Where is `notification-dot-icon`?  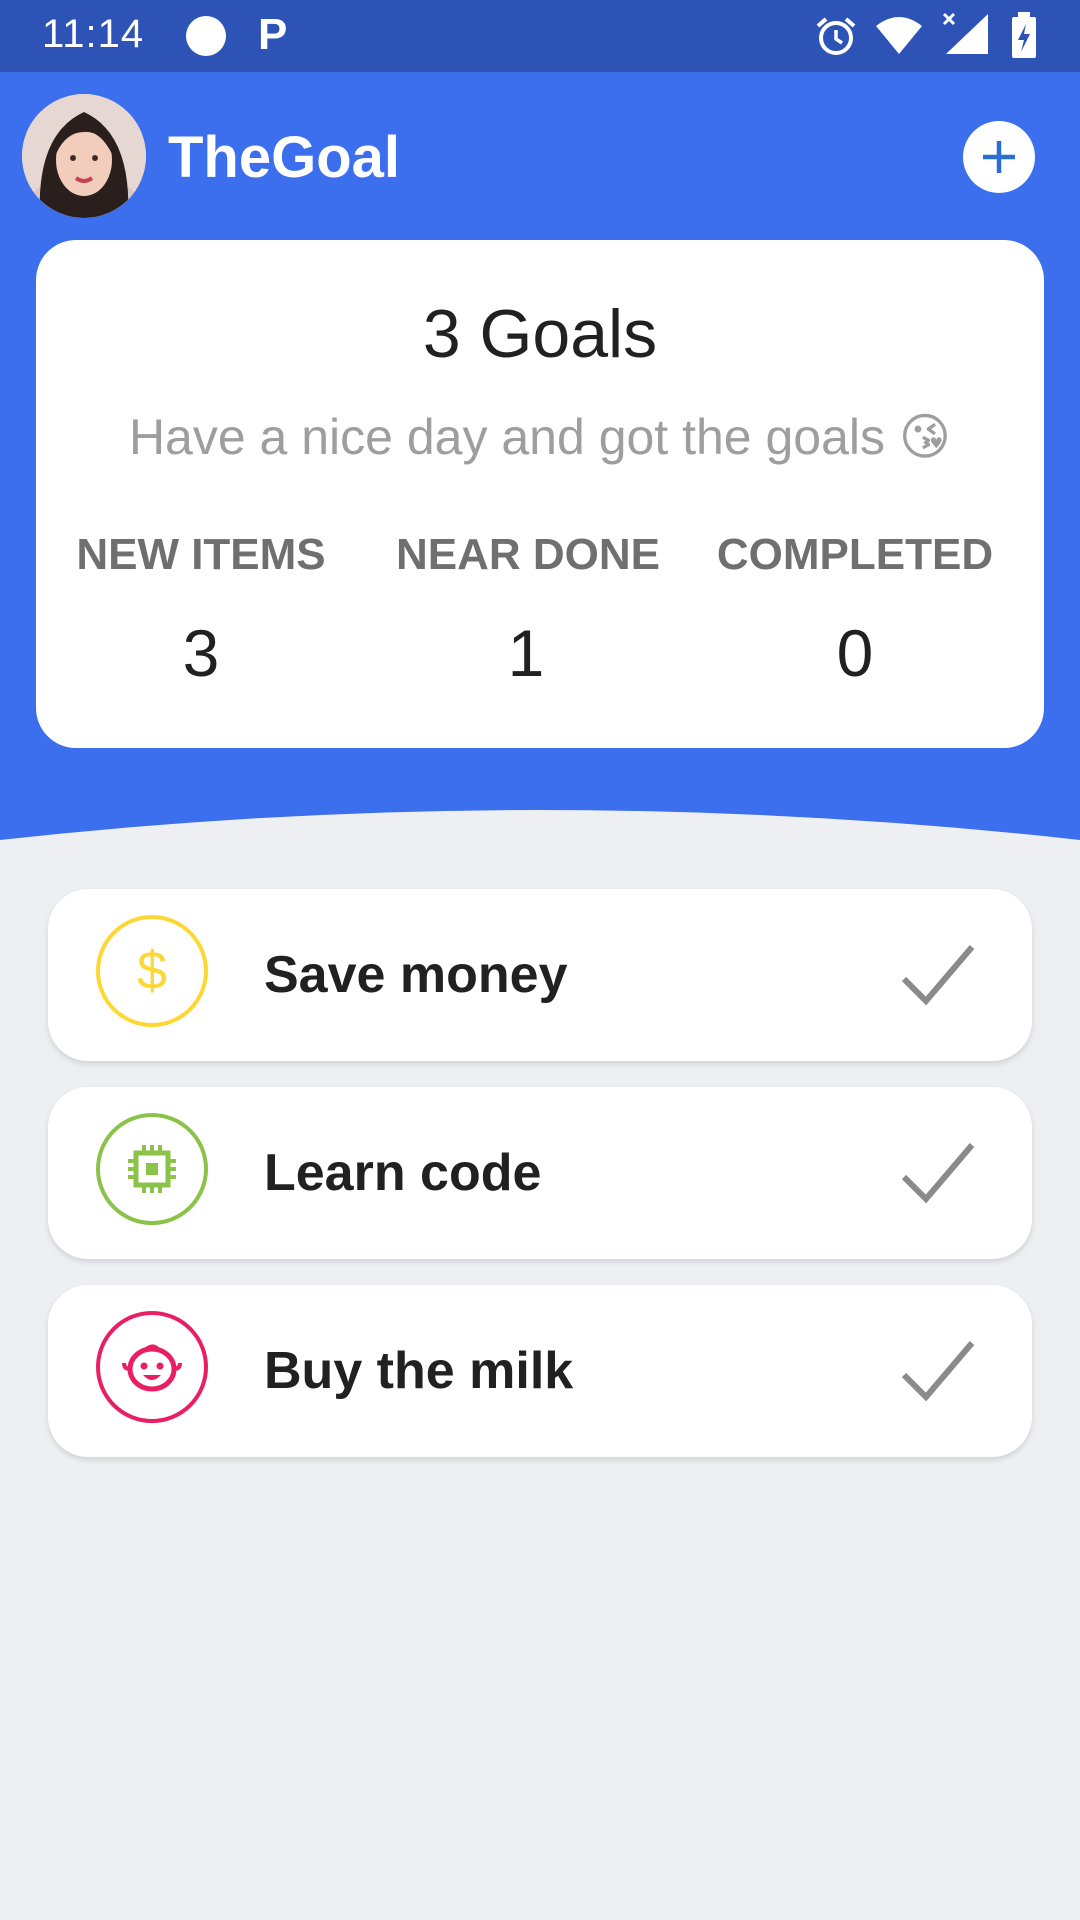
notification-dot-icon is located at coordinates (206, 36).